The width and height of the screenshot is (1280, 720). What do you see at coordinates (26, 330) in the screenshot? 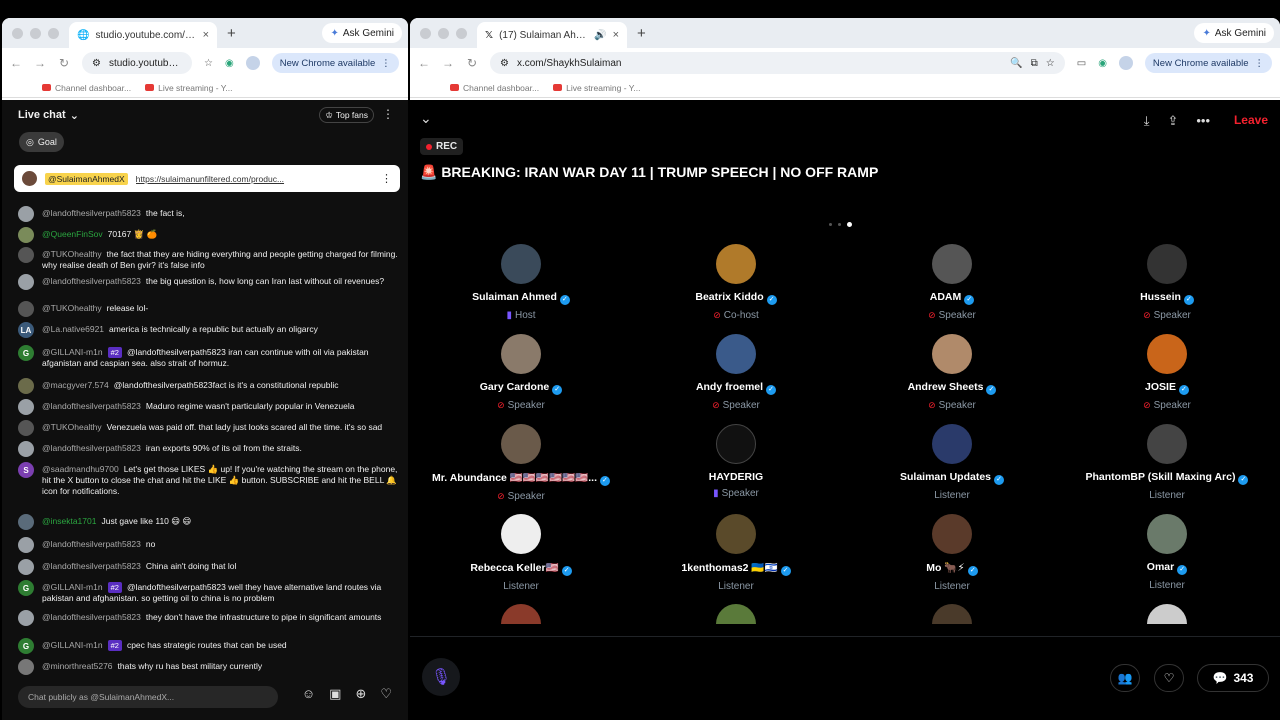
I see `avatar: LA` at bounding box center [26, 330].